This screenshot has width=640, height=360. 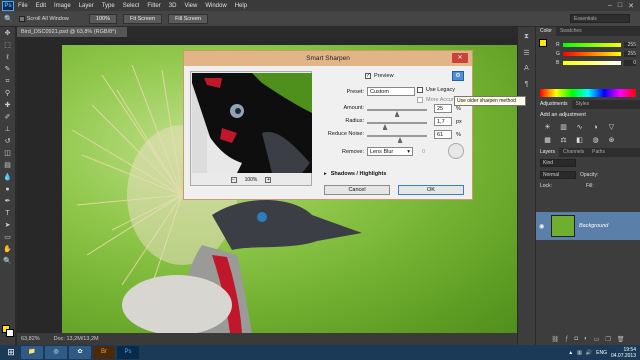 What do you see at coordinates (607, 340) in the screenshot?
I see `new-layer-icon: ❐` at bounding box center [607, 340].